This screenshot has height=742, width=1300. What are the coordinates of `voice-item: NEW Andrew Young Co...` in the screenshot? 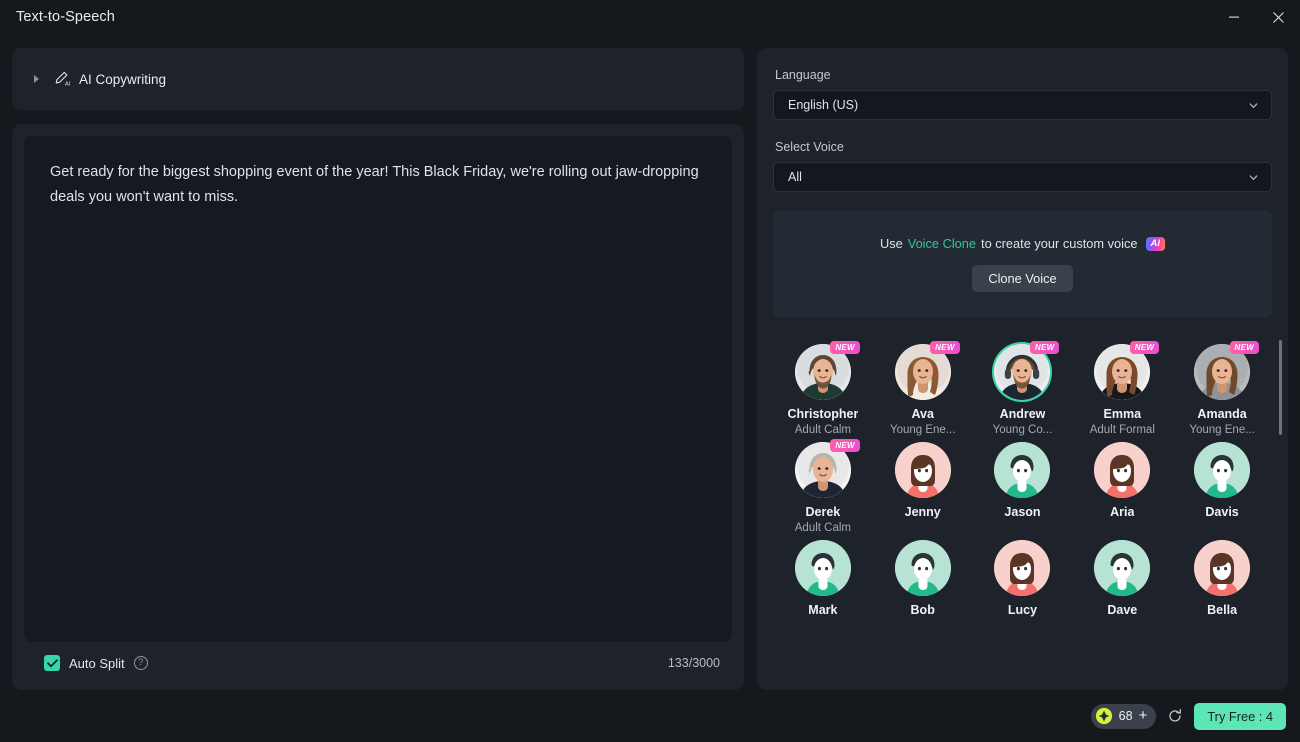 It's located at (1023, 388).